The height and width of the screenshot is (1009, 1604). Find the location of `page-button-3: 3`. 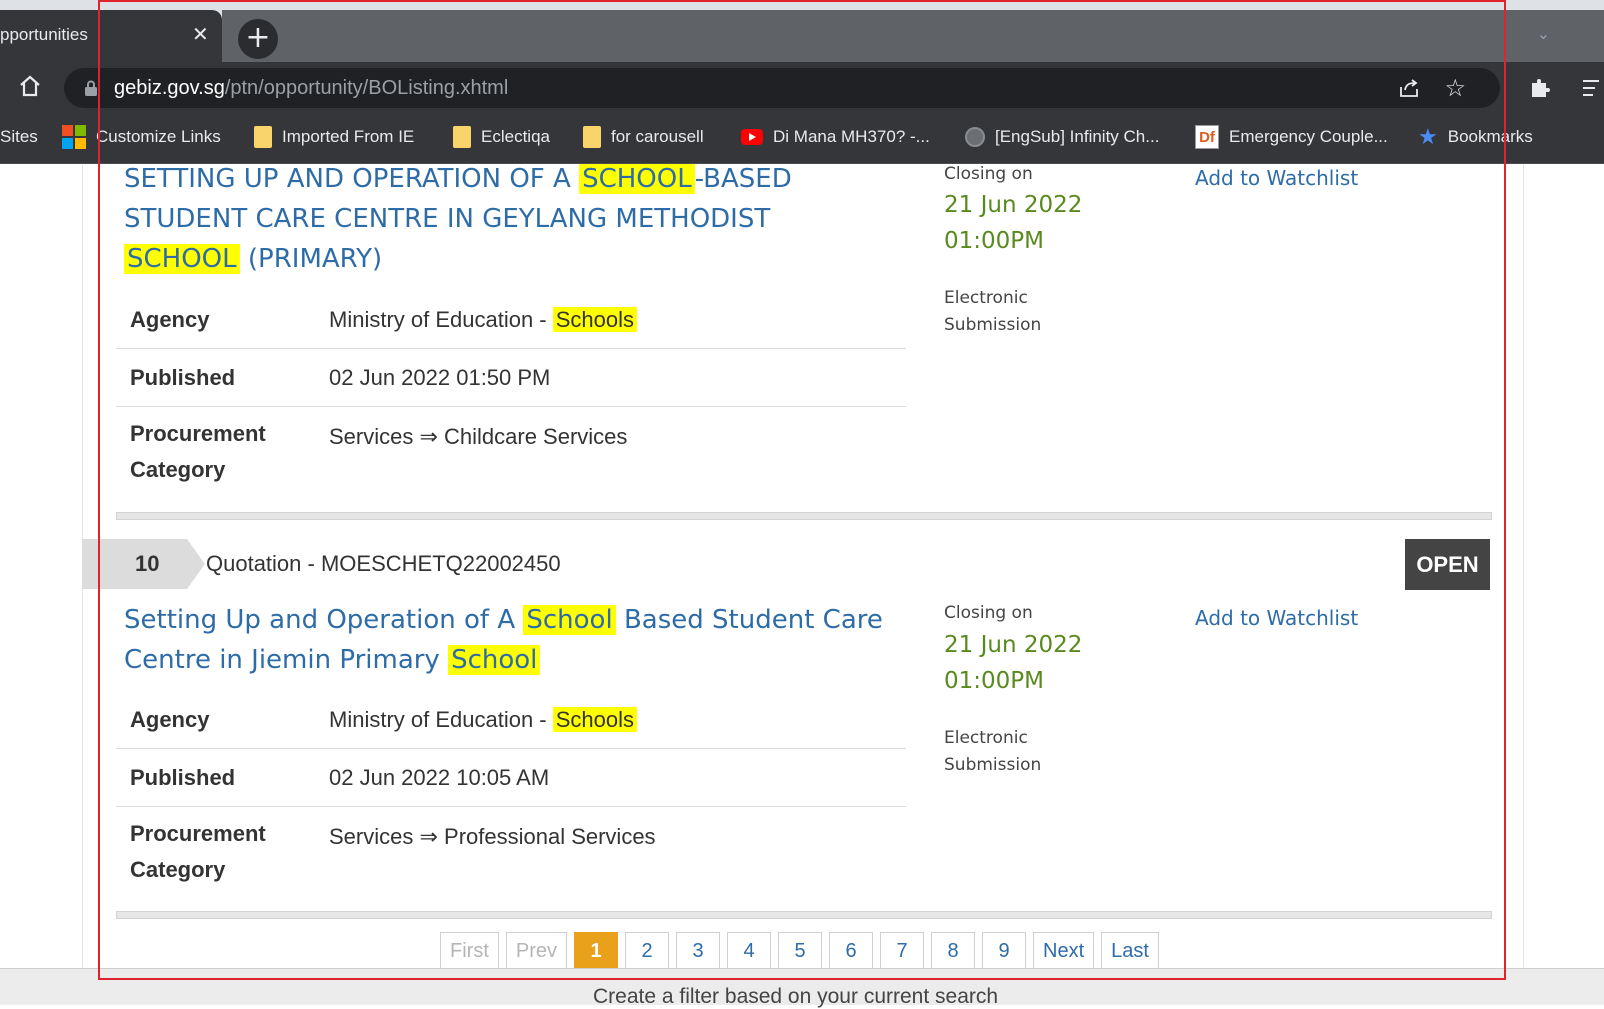

page-button-3: 3 is located at coordinates (698, 951).